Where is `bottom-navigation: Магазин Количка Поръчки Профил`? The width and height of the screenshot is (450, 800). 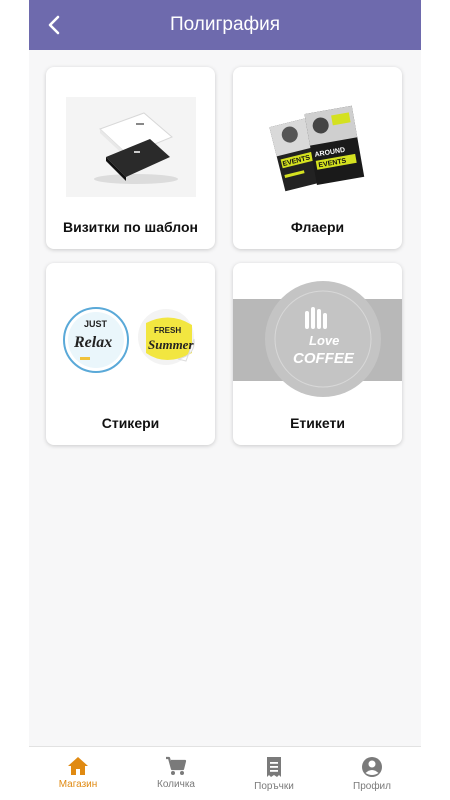
bottom-navigation: Магазин Количка Поръчки Профил is located at coordinates (225, 773).